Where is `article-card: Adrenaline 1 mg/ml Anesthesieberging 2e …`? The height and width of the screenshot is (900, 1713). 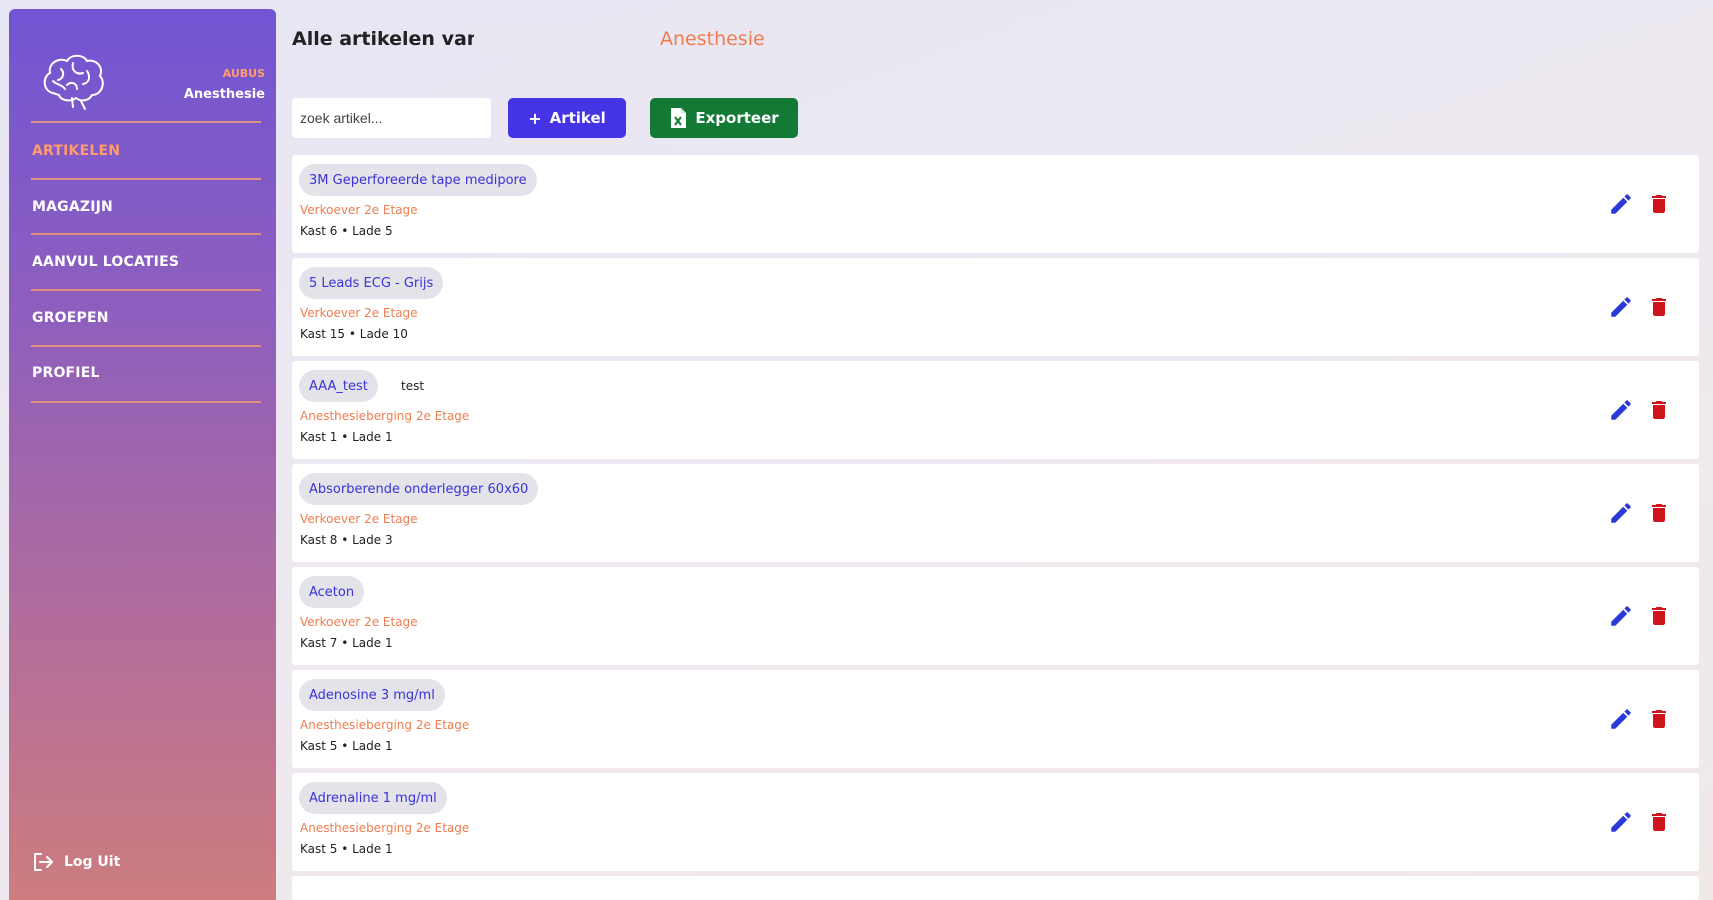 article-card: Adrenaline 1 mg/ml Anesthesieberging 2e … is located at coordinates (995, 822).